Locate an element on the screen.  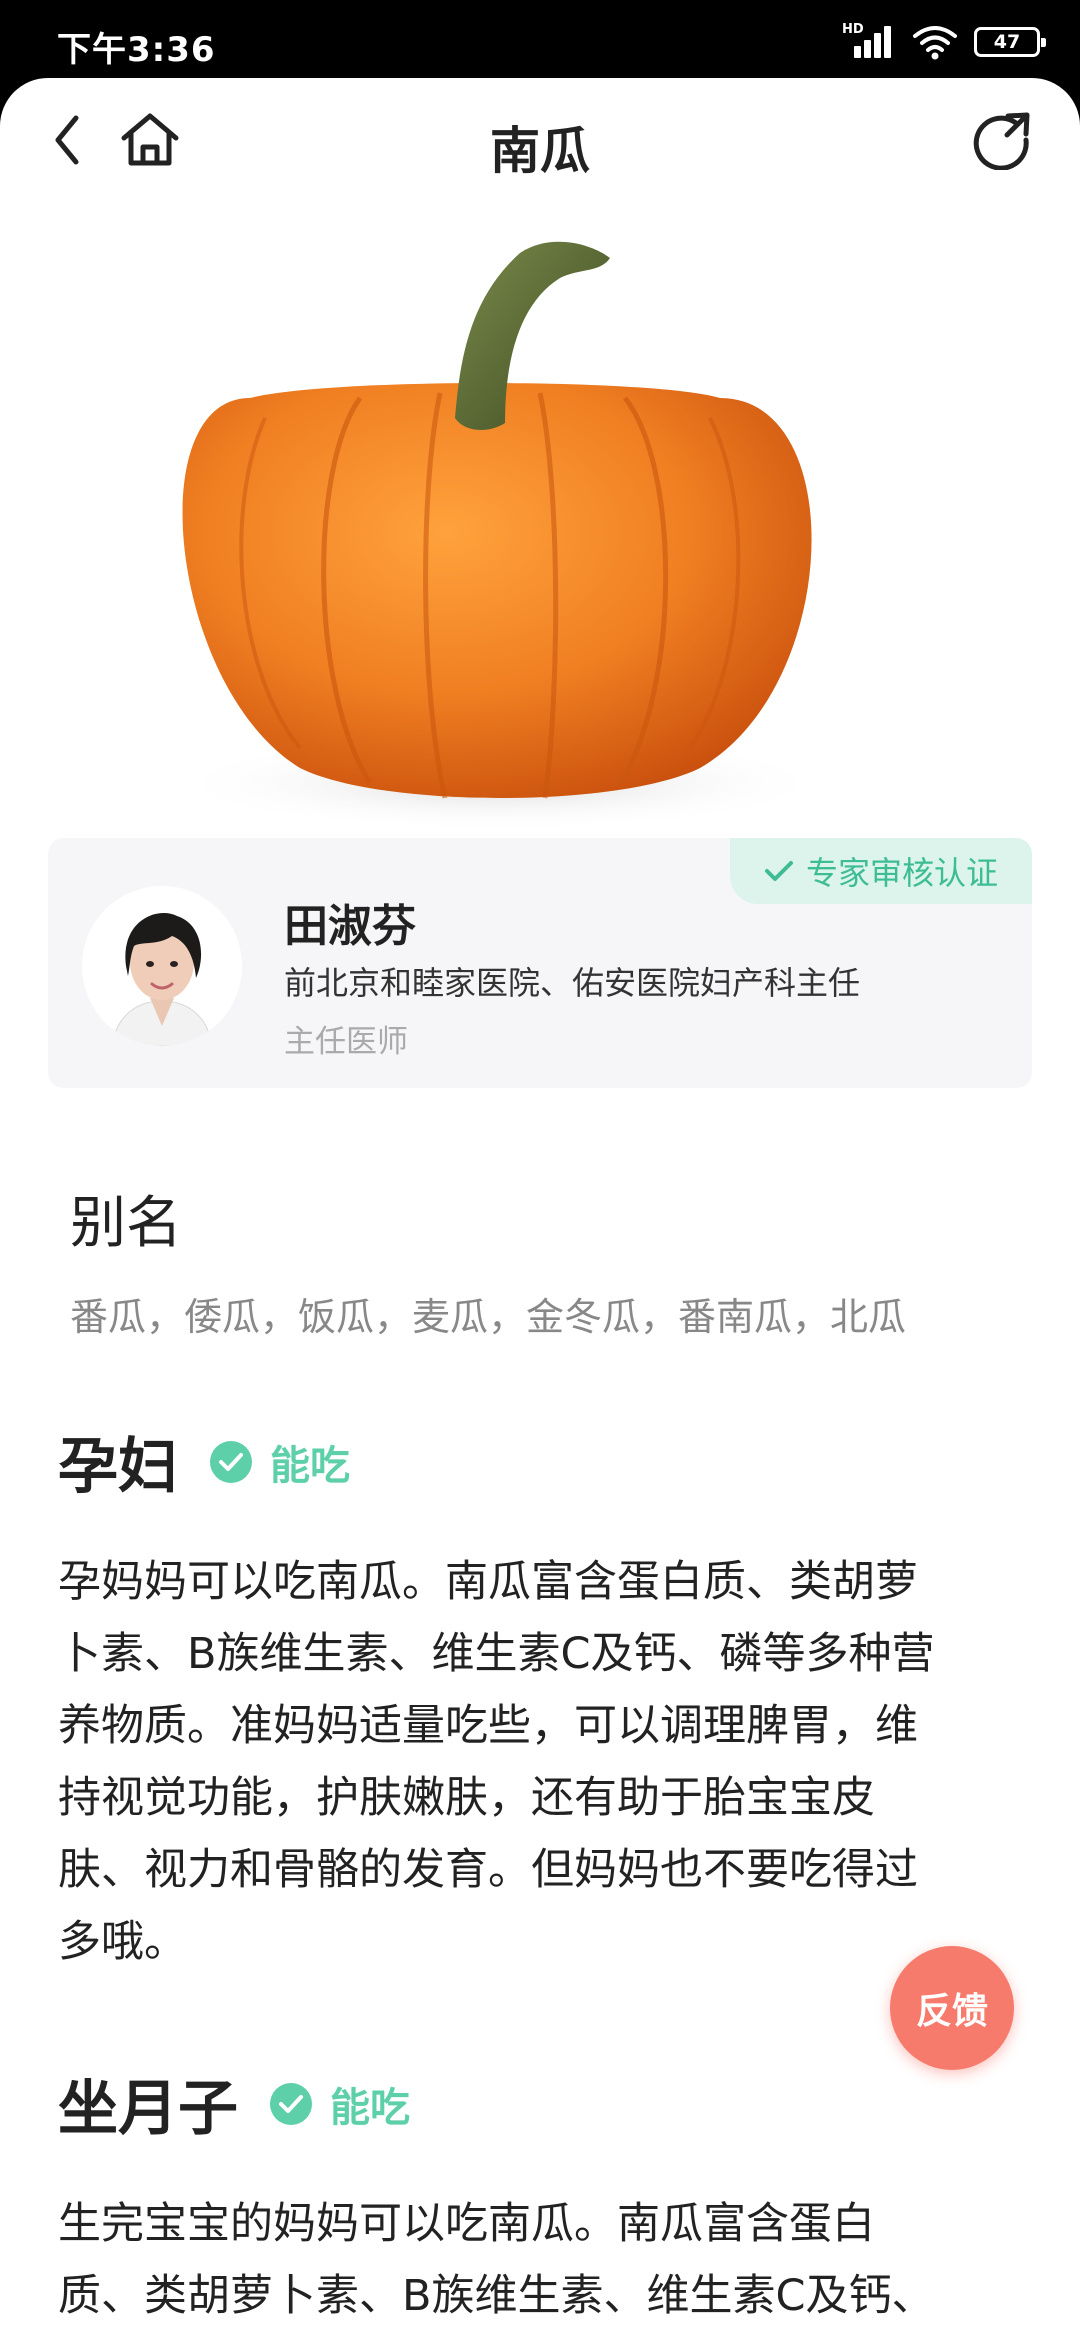
battery-icon: 47 is located at coordinates (1010, 42).